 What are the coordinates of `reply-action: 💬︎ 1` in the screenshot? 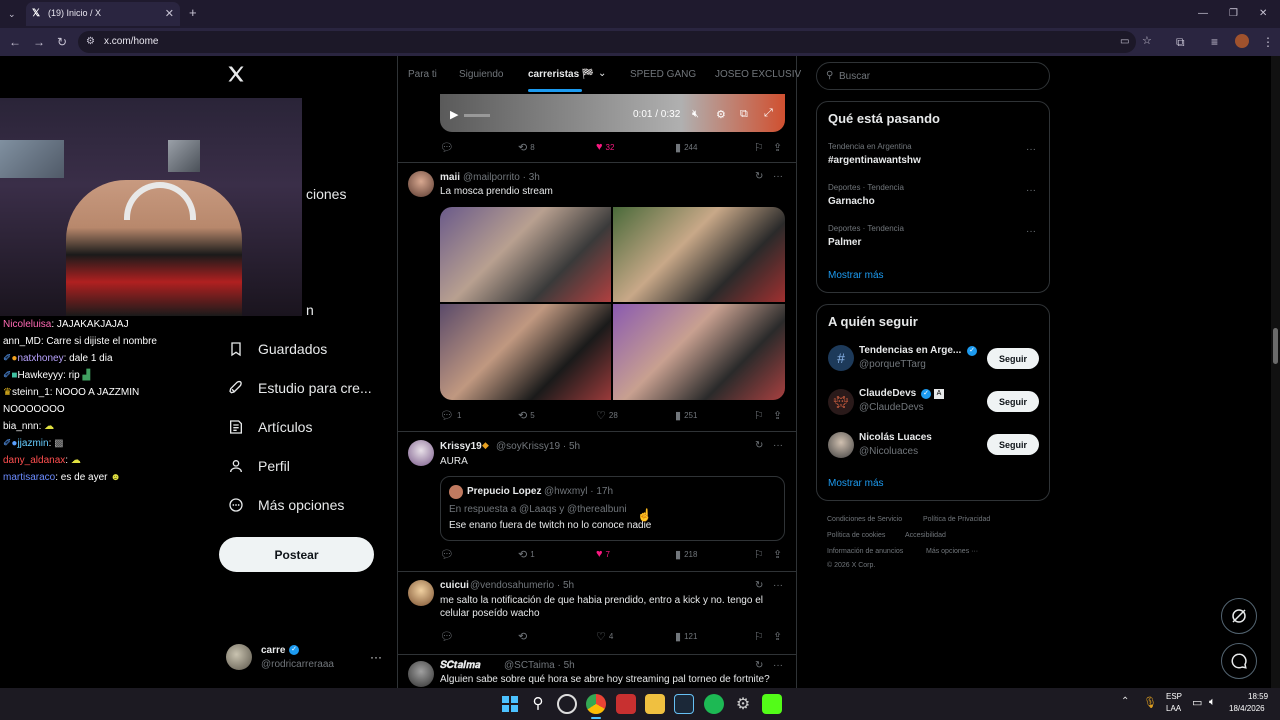 It's located at (450, 415).